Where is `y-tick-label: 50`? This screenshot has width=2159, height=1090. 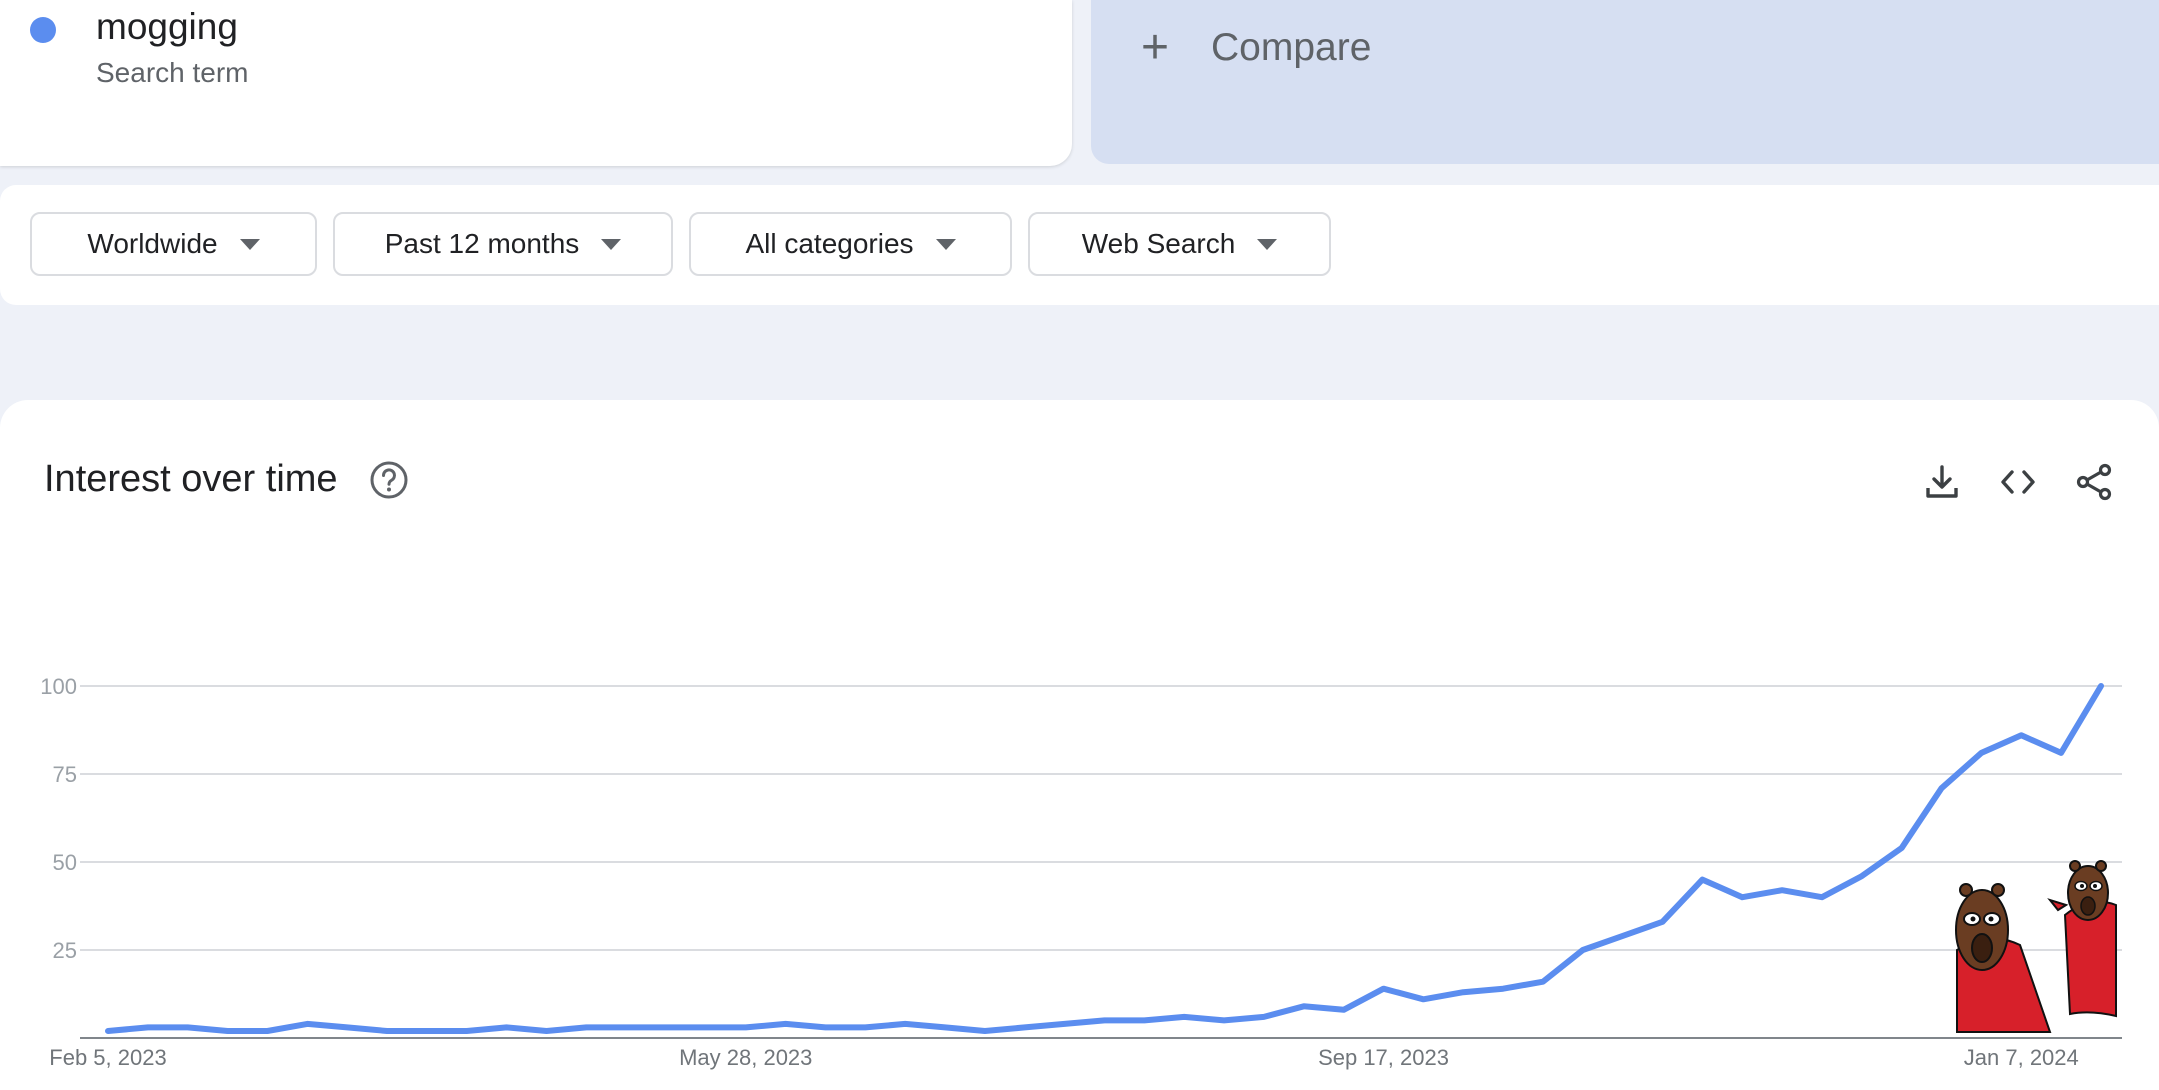
y-tick-label: 50 is located at coordinates (65, 862).